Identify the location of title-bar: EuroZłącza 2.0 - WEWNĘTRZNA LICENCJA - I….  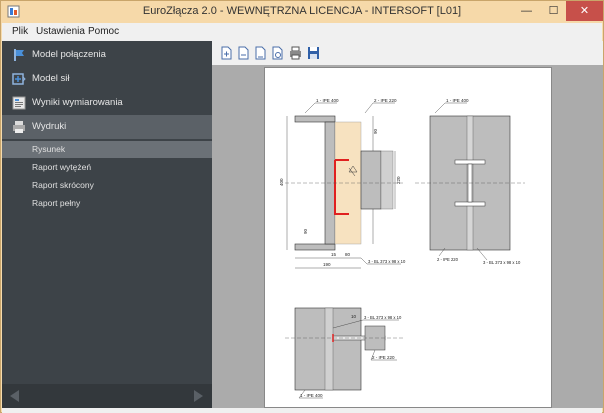
(302, 12).